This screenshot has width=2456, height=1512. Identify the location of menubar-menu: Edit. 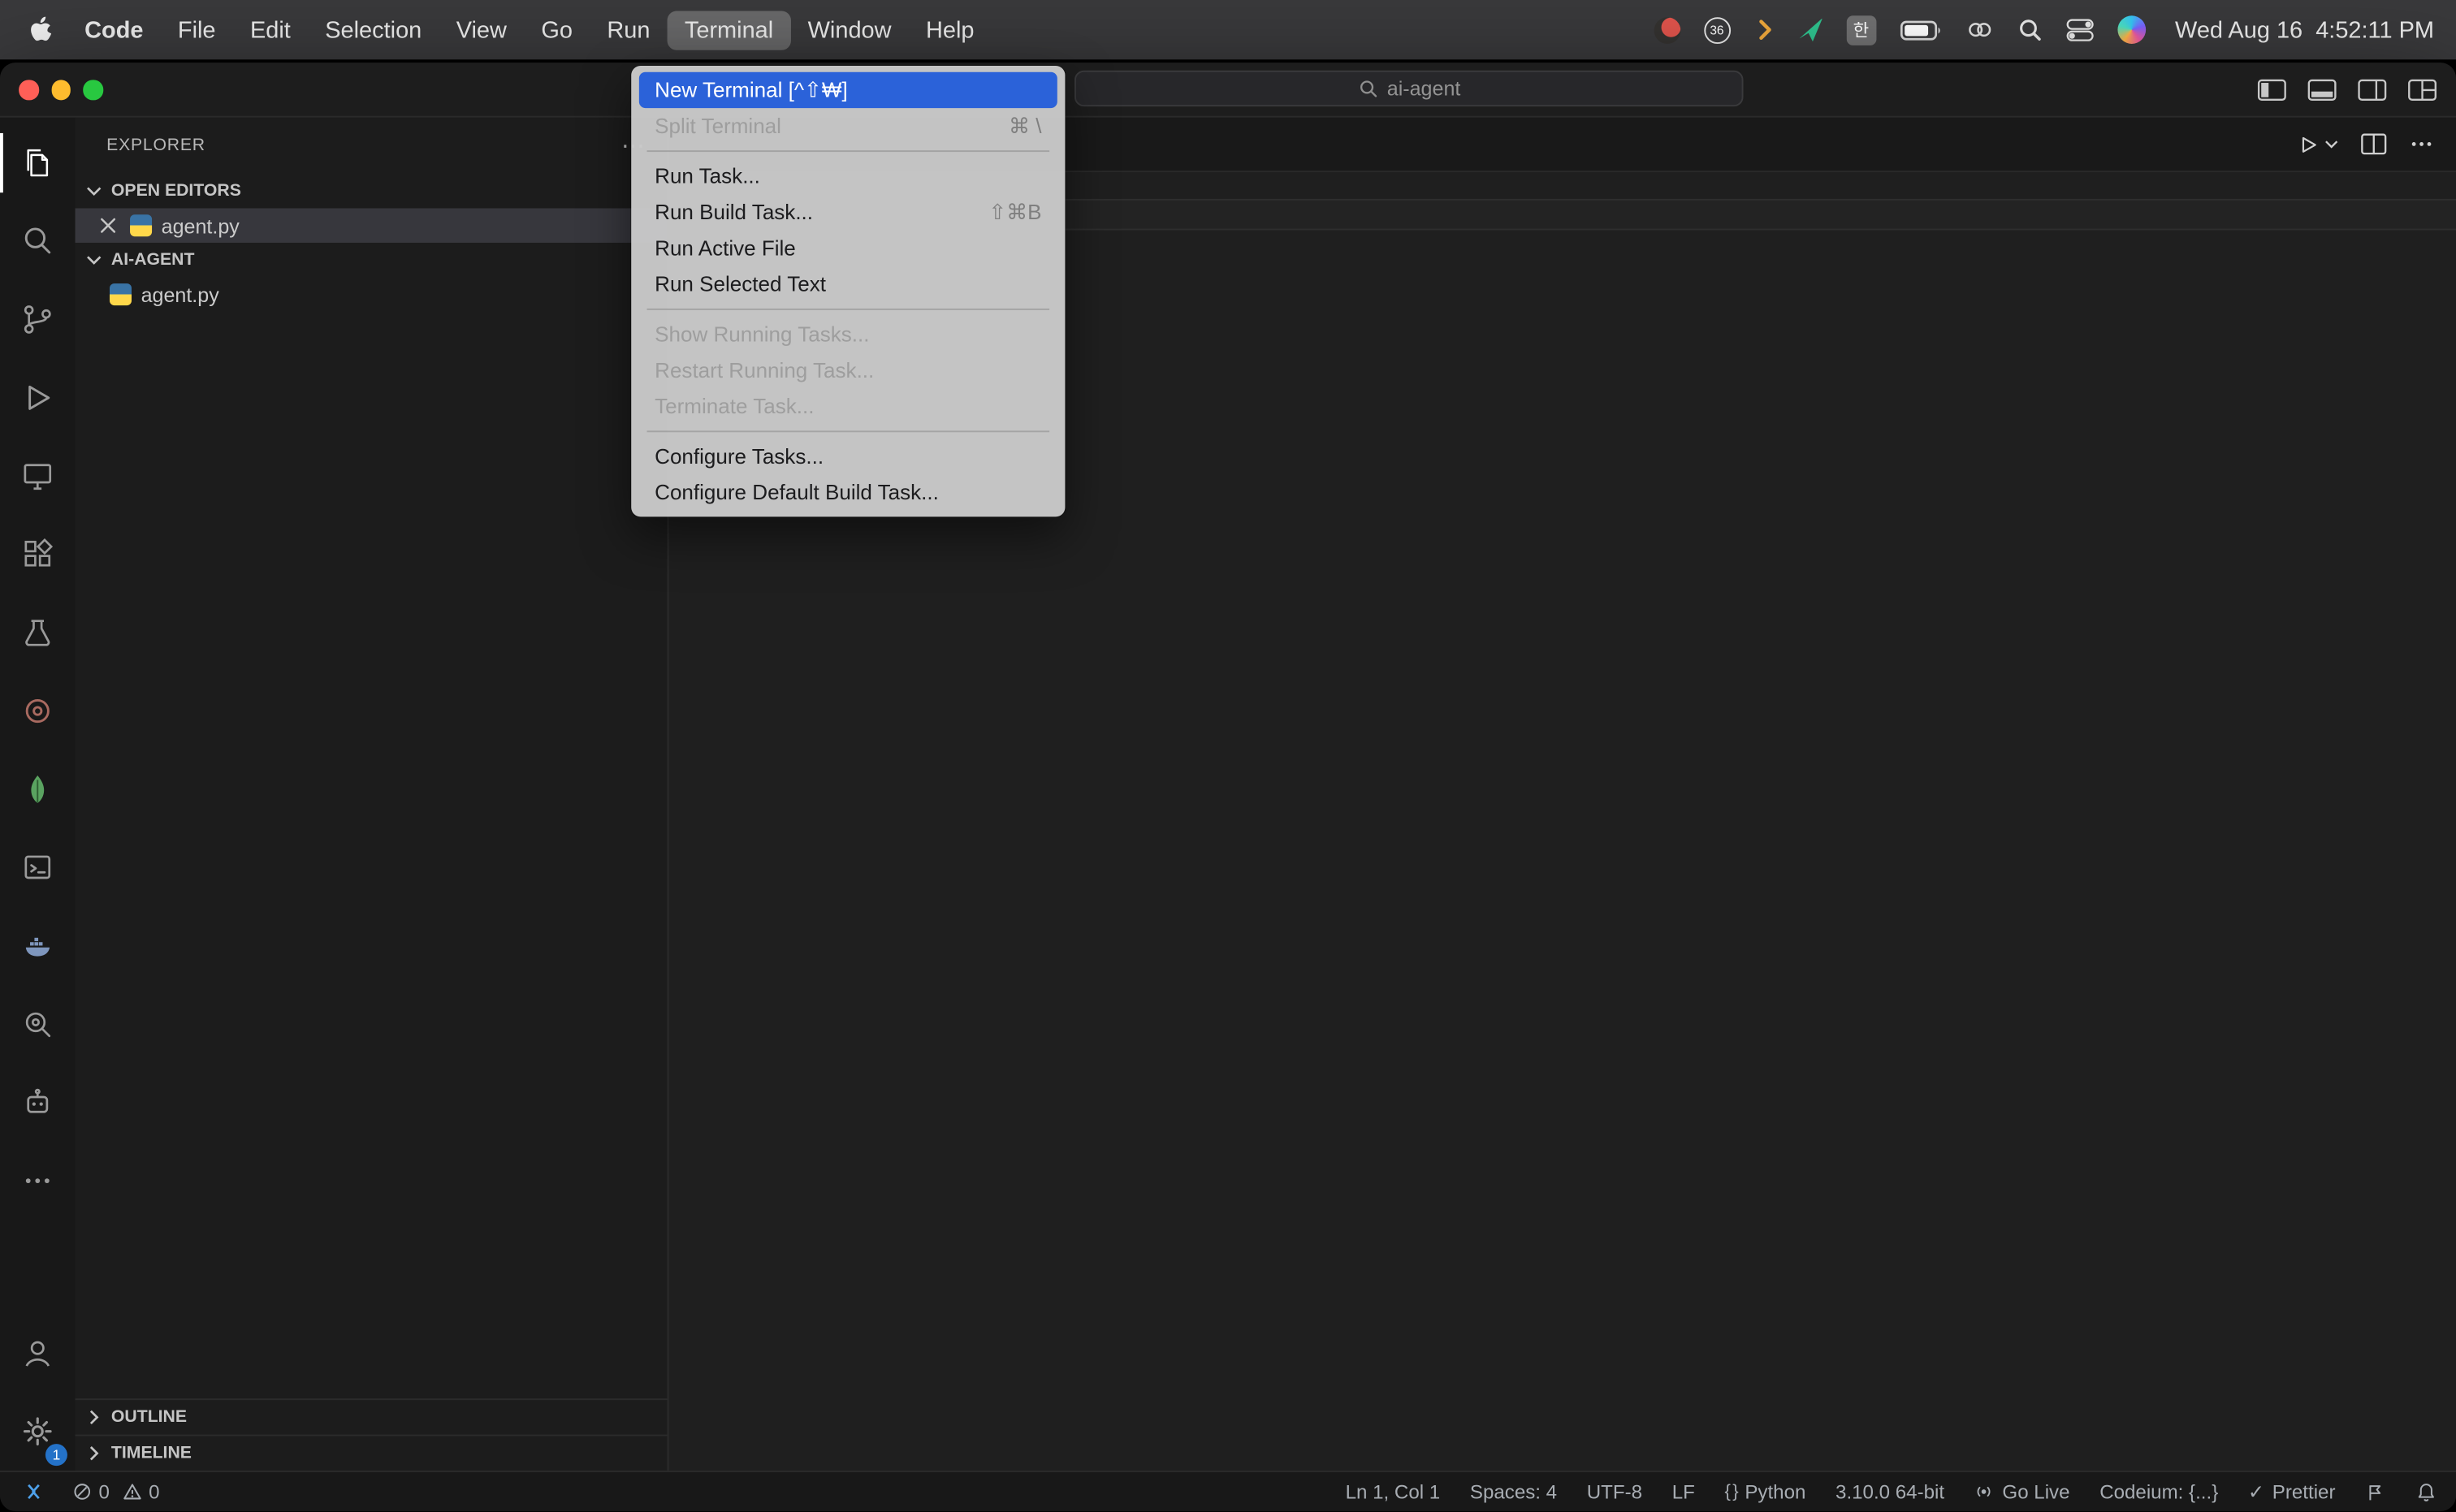
(271, 30).